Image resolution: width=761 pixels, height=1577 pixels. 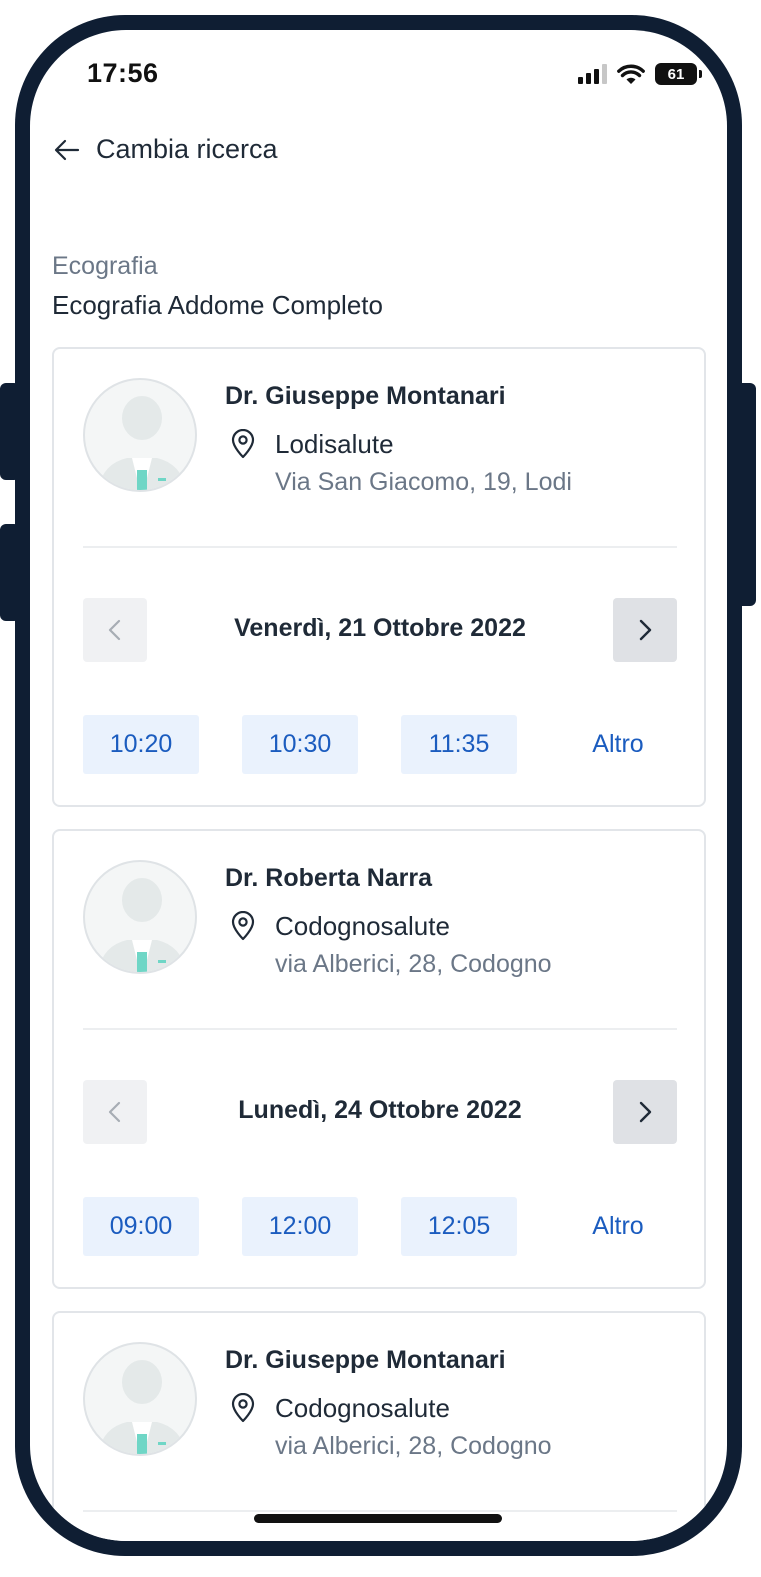 I want to click on exam-title: Ecografia Addome Completo, so click(x=217, y=305).